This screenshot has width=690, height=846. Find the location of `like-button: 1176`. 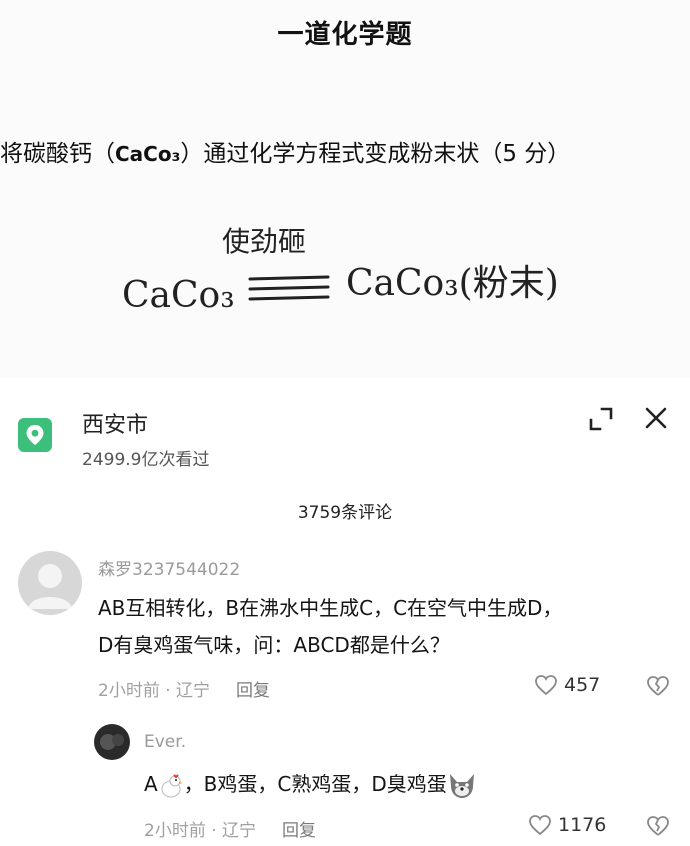

like-button: 1176 is located at coordinates (567, 825).